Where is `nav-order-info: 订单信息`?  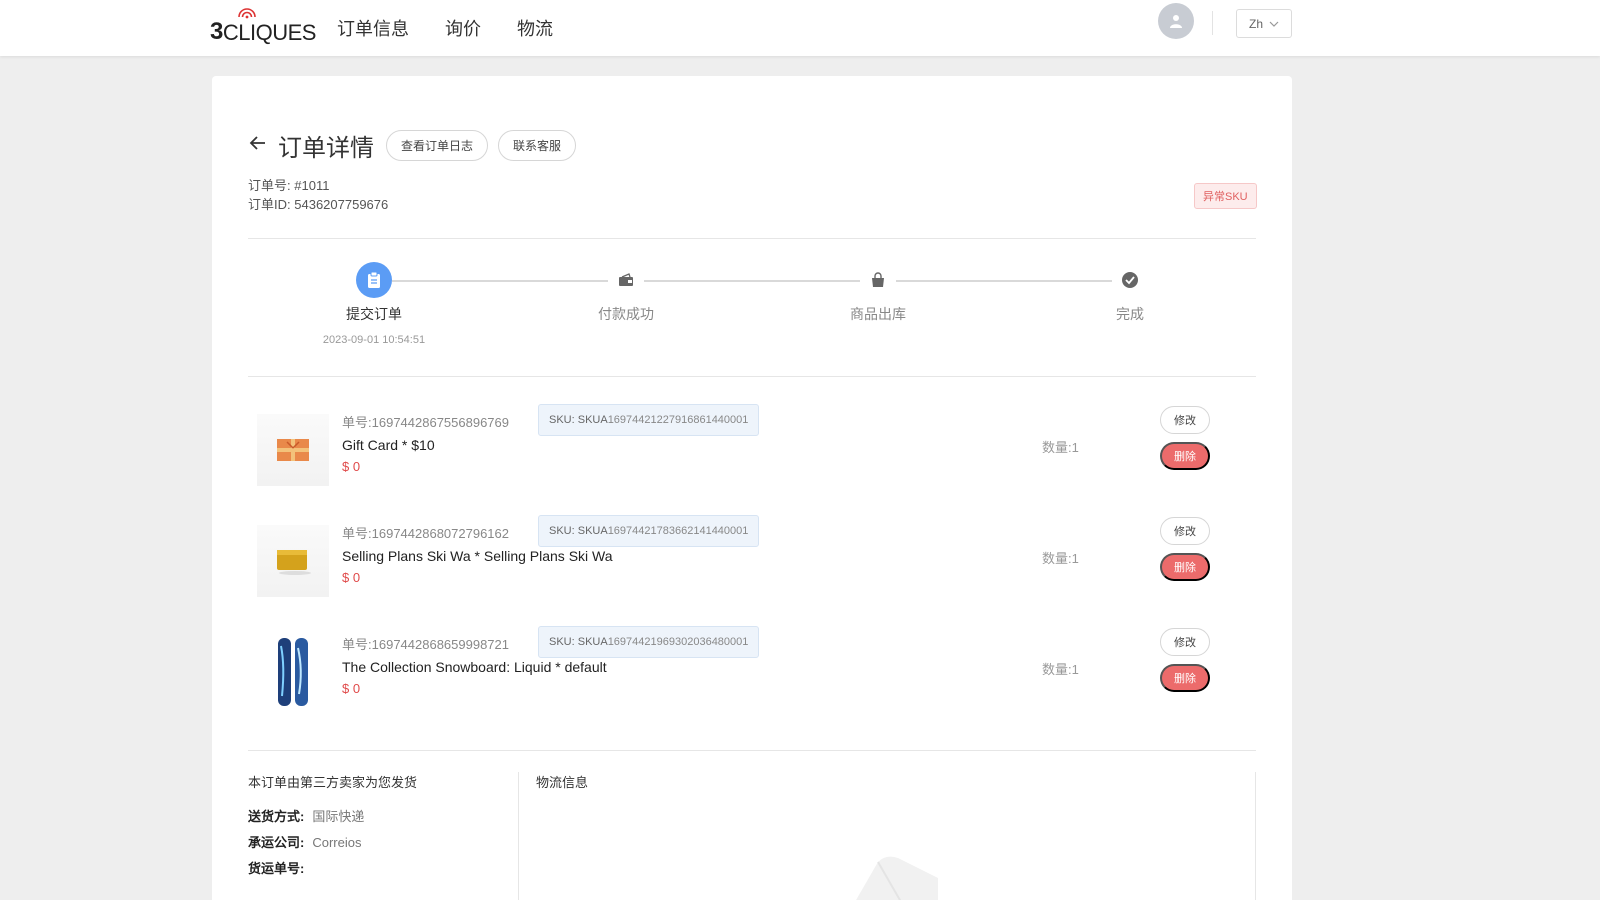
nav-order-info: 订单信息 is located at coordinates (373, 28).